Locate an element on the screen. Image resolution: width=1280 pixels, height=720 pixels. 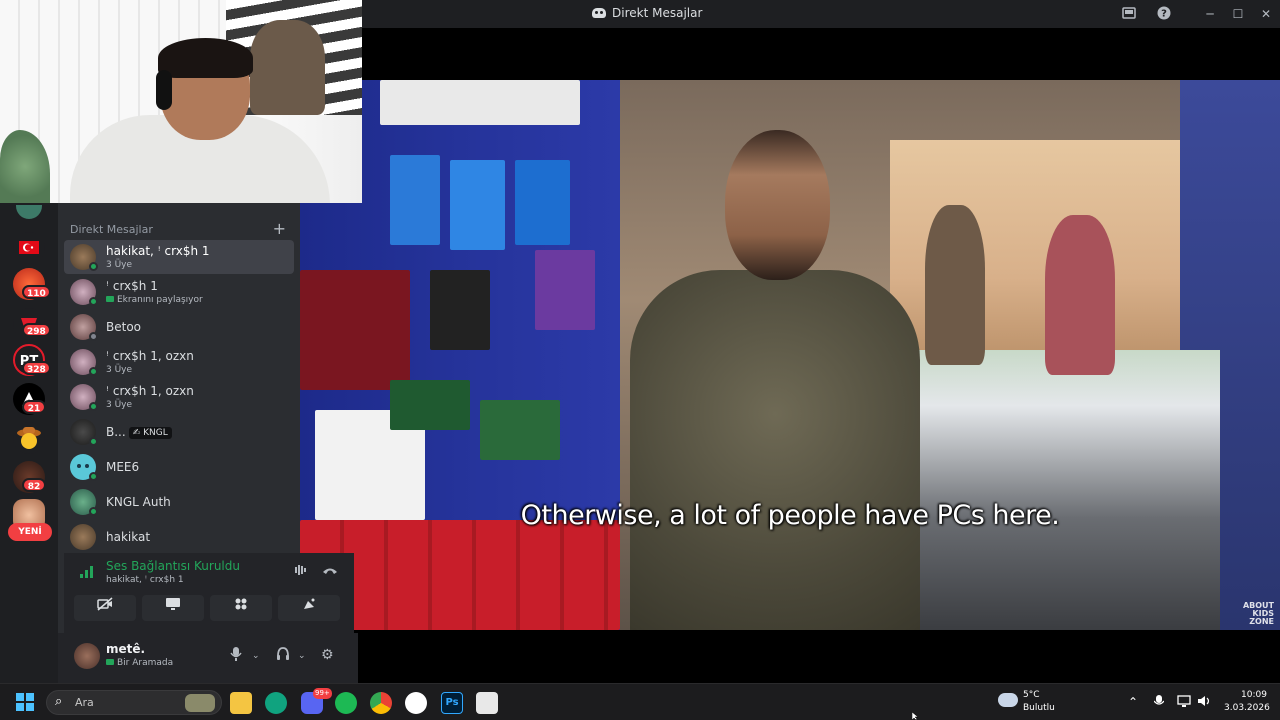
search-icon: ⌕ is located at coordinates (59, 701).